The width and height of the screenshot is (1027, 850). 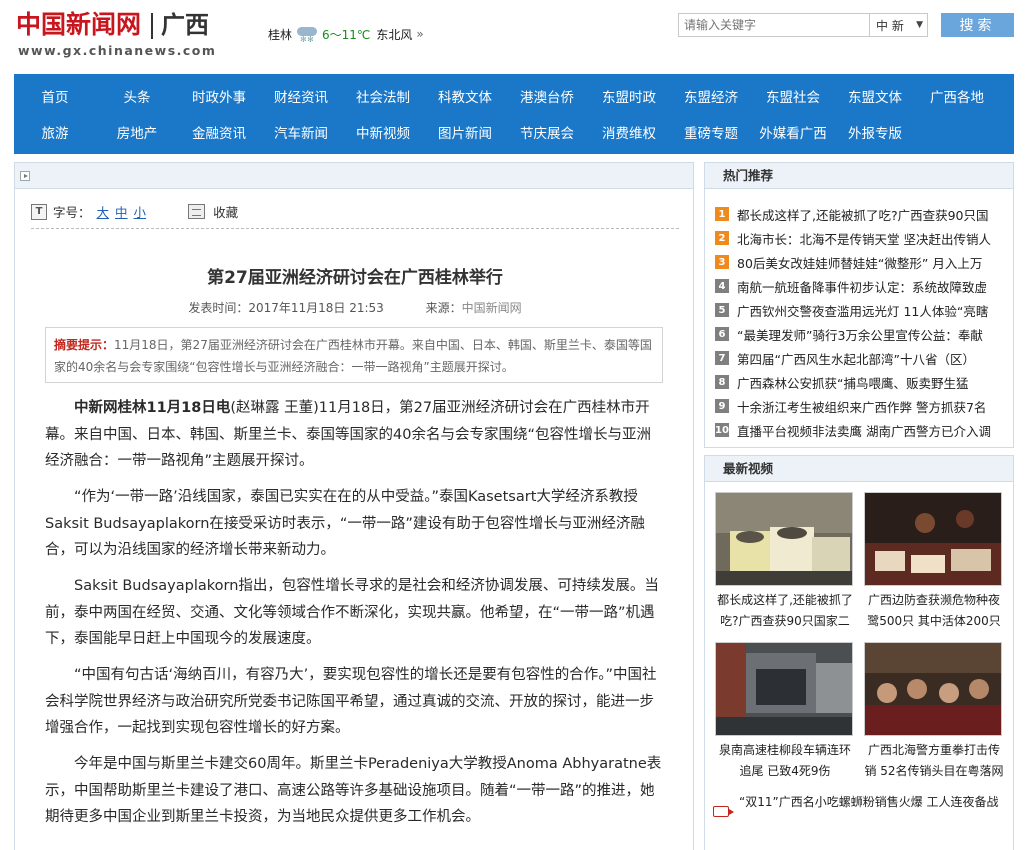 What do you see at coordinates (957, 96) in the screenshot?
I see `nav-item: 广西各地` at bounding box center [957, 96].